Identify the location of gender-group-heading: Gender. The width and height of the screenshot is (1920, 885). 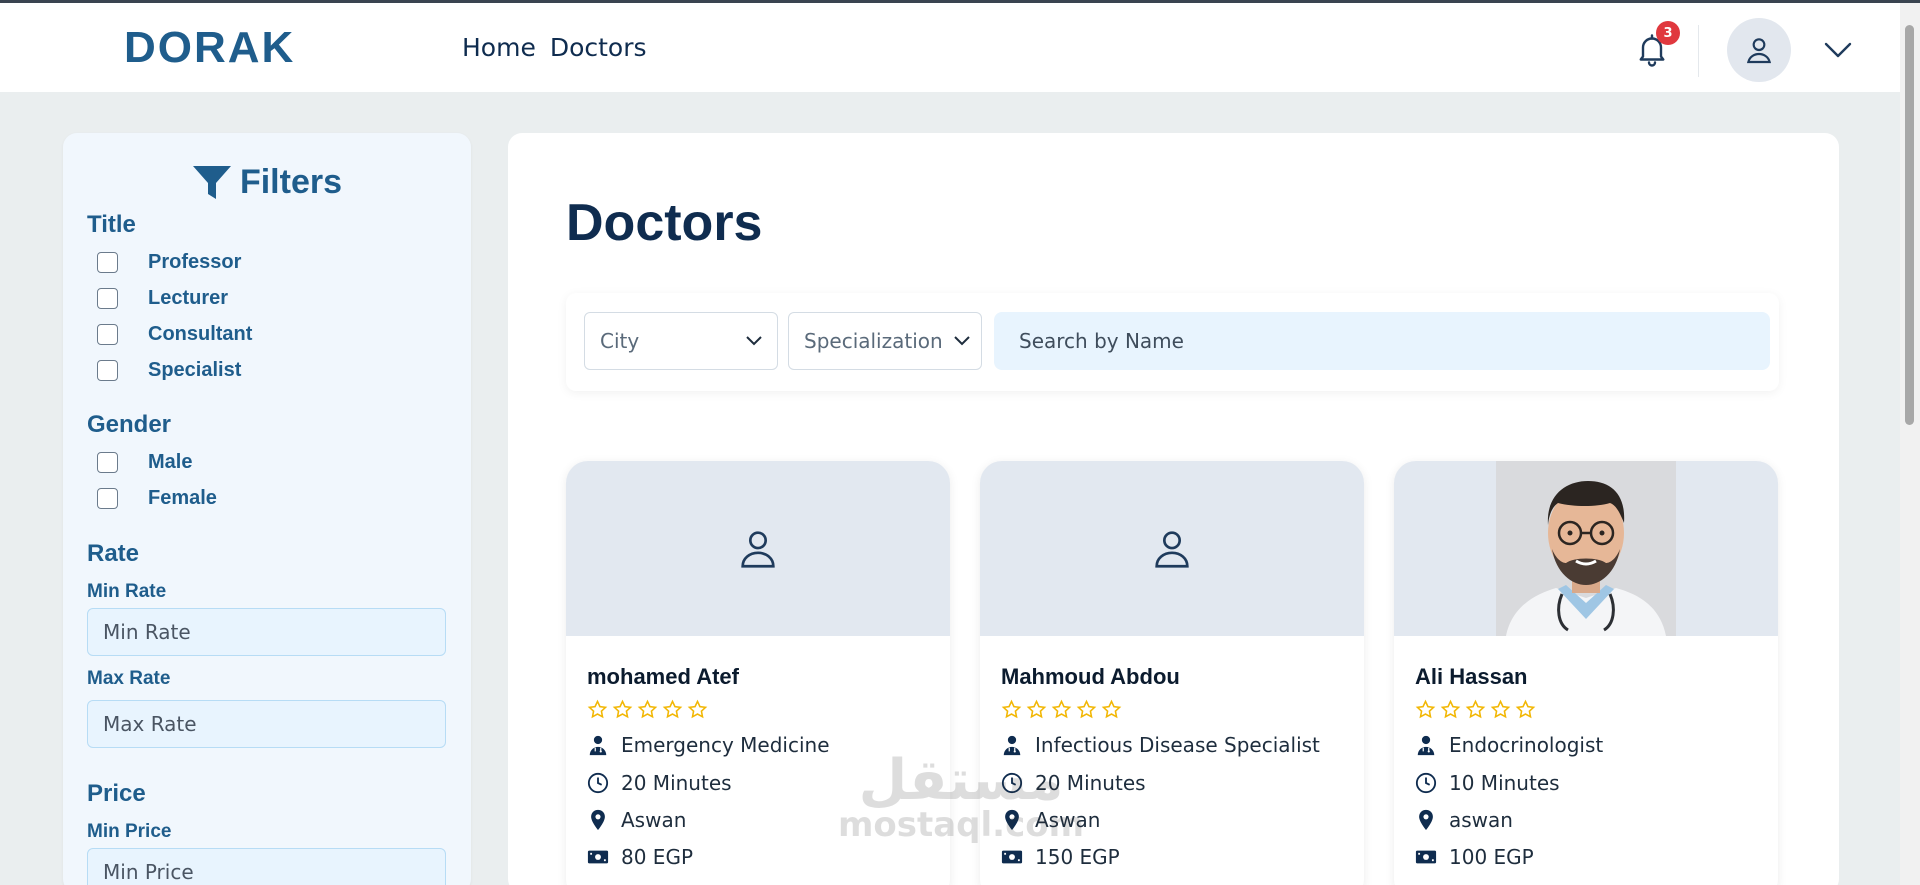
(129, 424).